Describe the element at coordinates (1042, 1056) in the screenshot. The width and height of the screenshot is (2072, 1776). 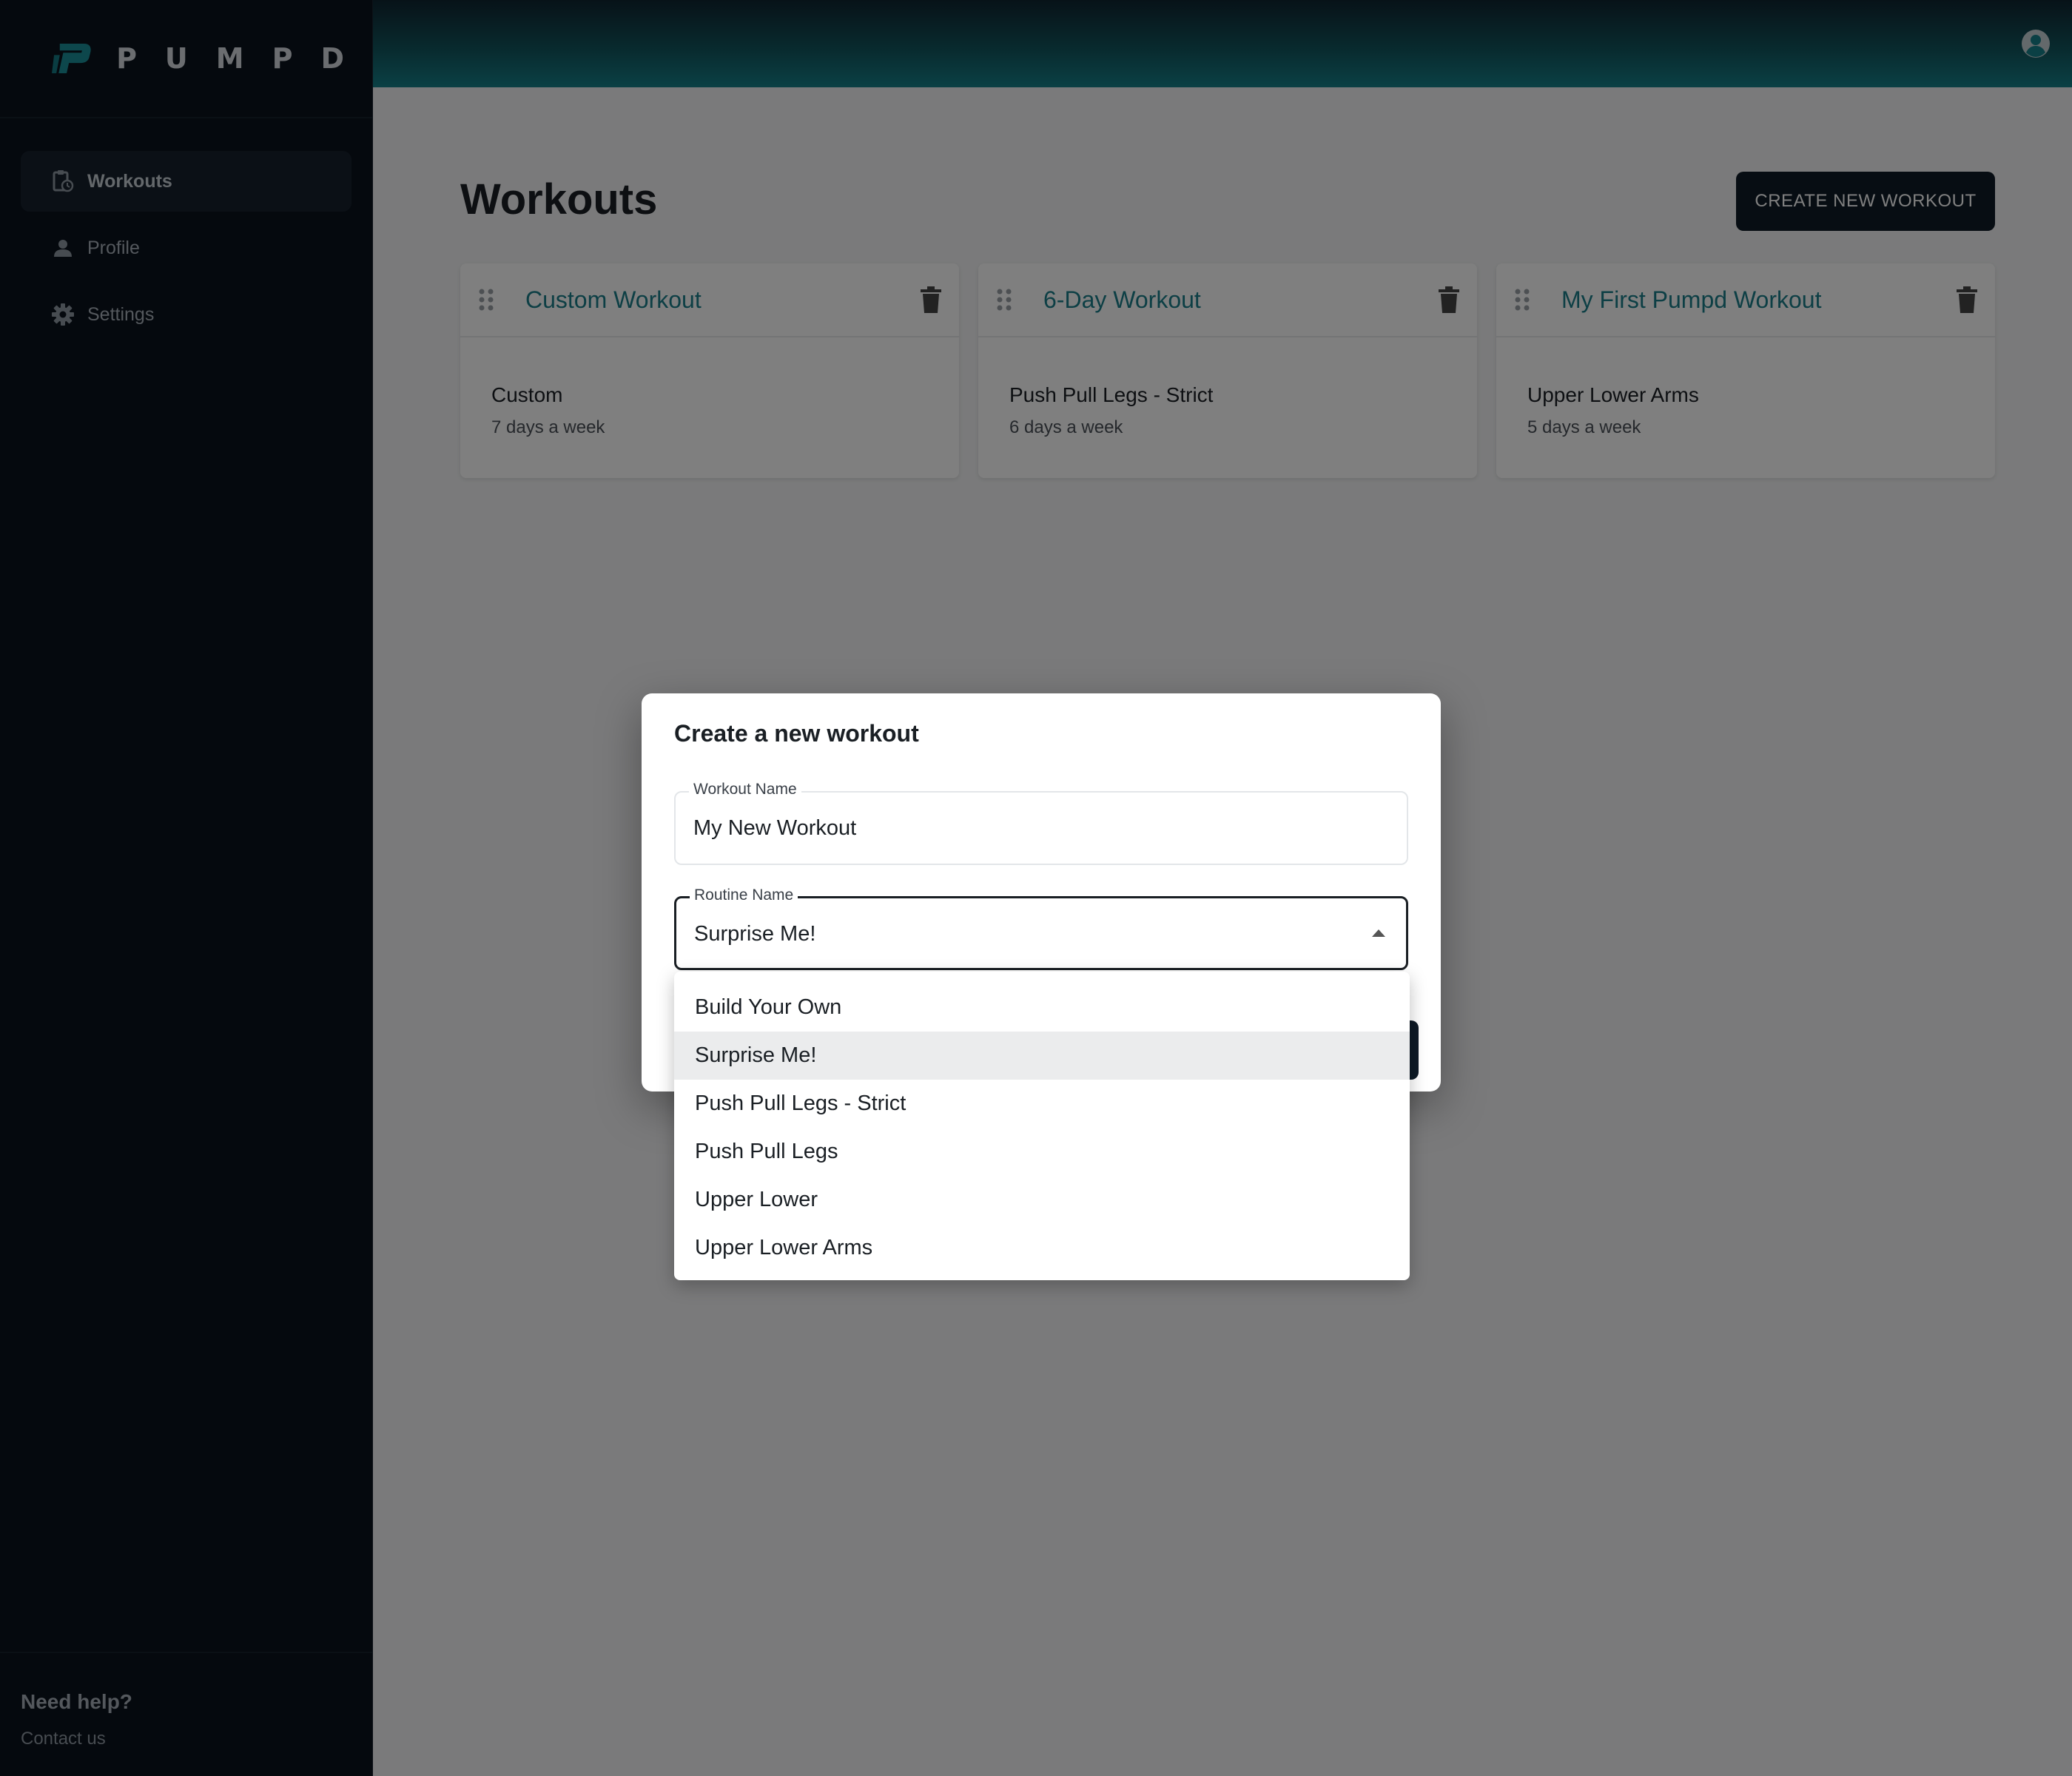
I see `menu-item: Surprise Me!` at that location.